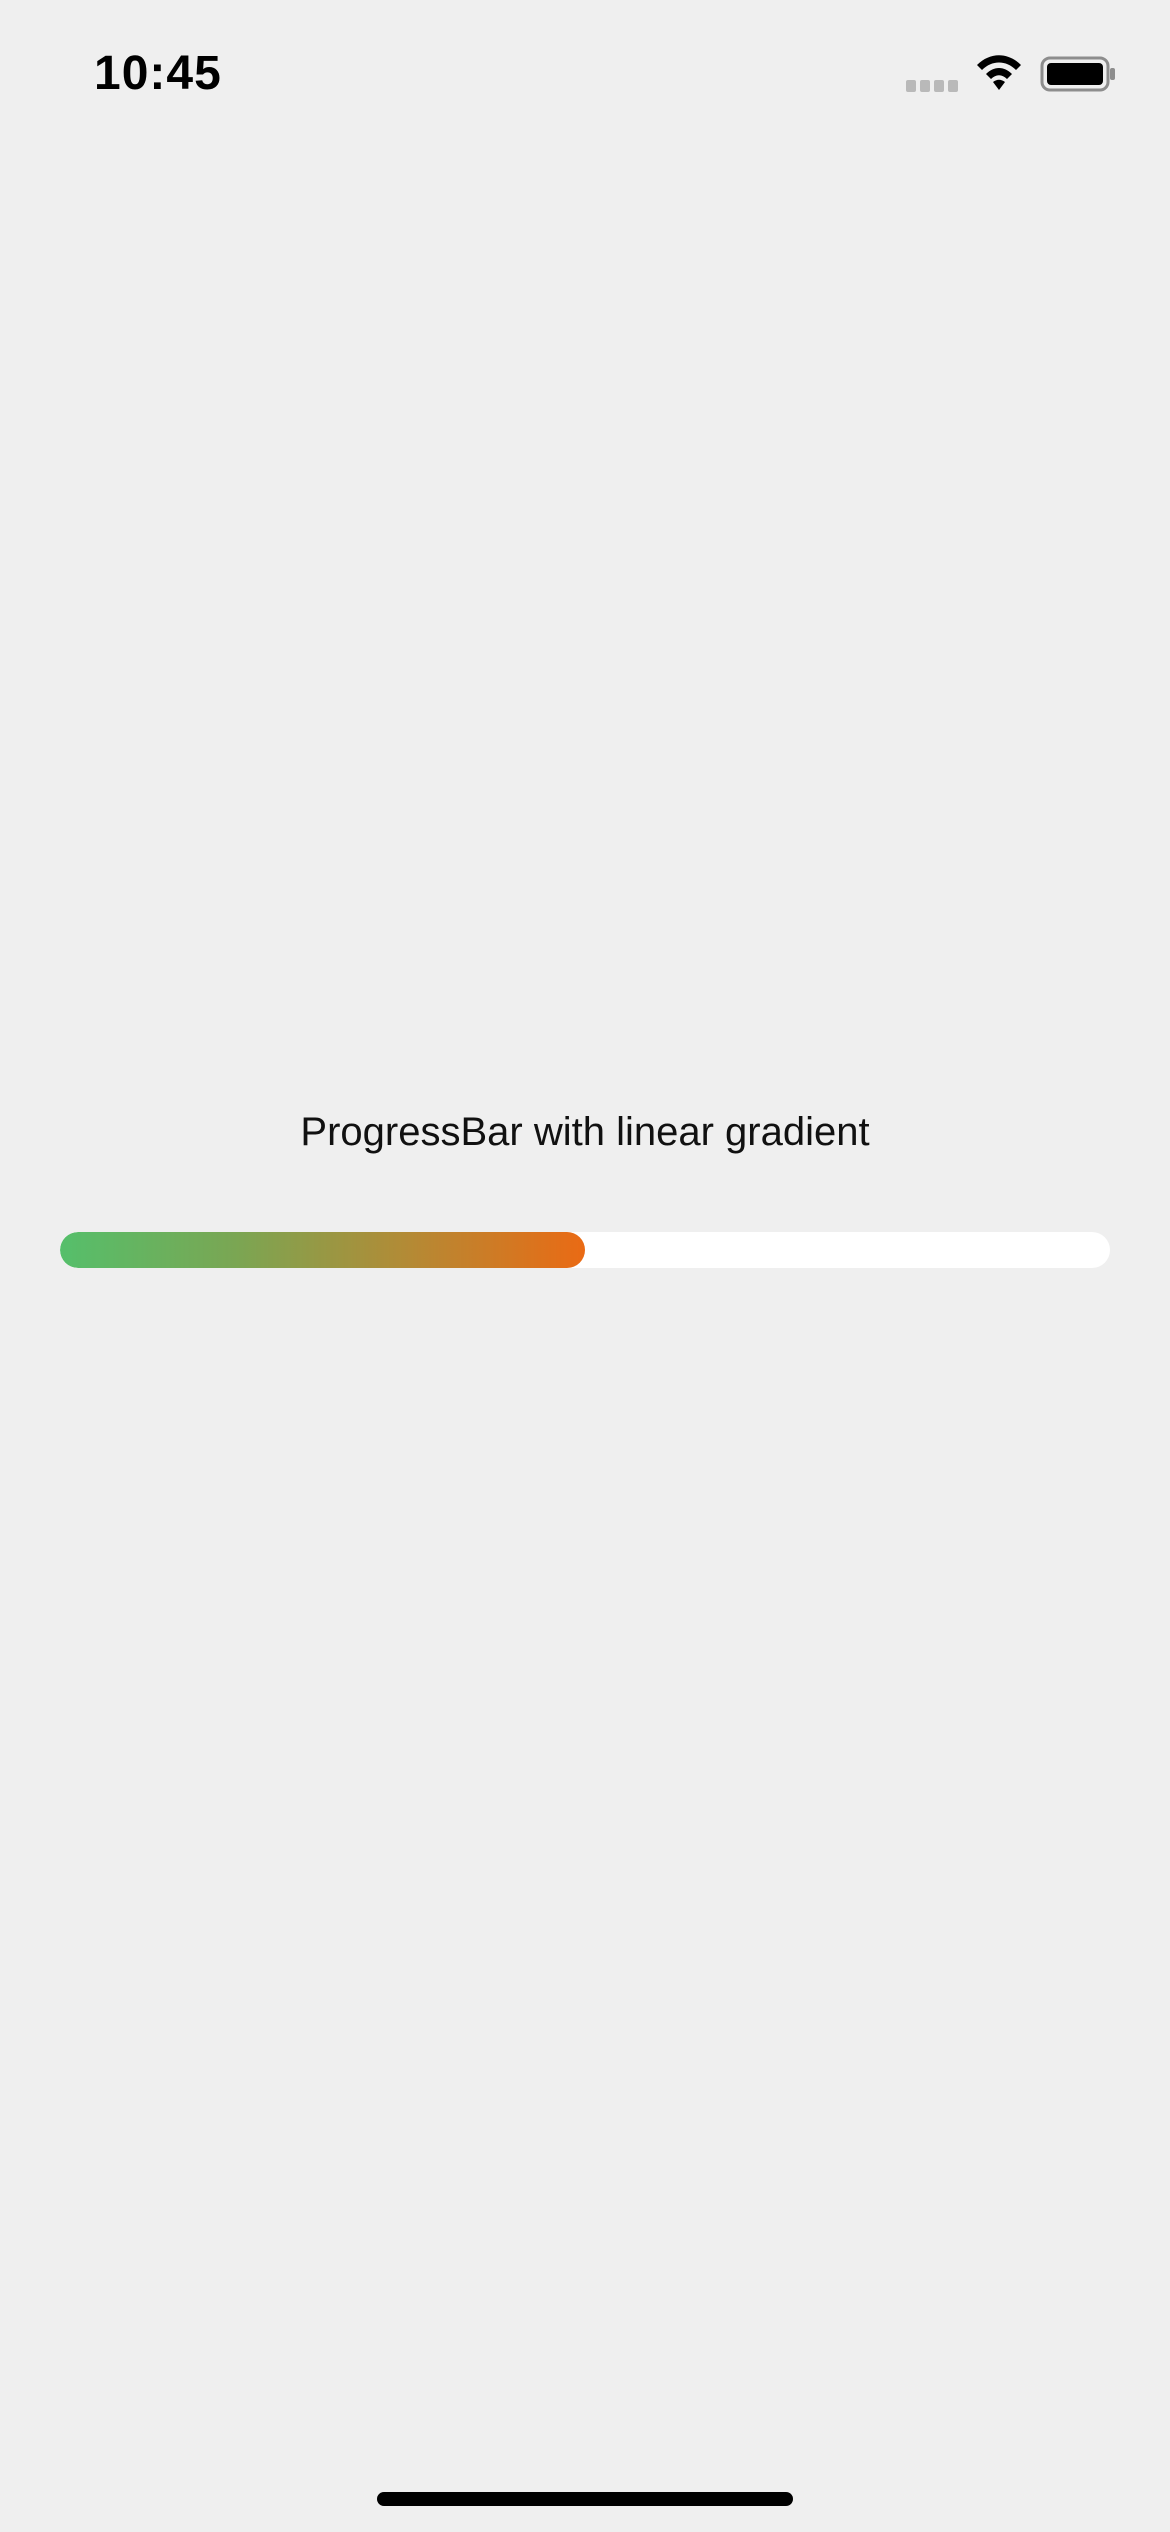  Describe the element at coordinates (322, 1250) in the screenshot. I see `progress-fill` at that location.